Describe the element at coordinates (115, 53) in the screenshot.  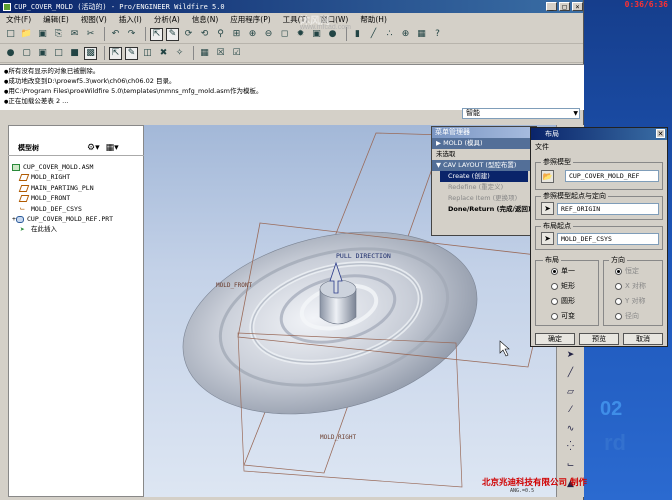
I see `mold-layout-icon: ⇱` at that location.